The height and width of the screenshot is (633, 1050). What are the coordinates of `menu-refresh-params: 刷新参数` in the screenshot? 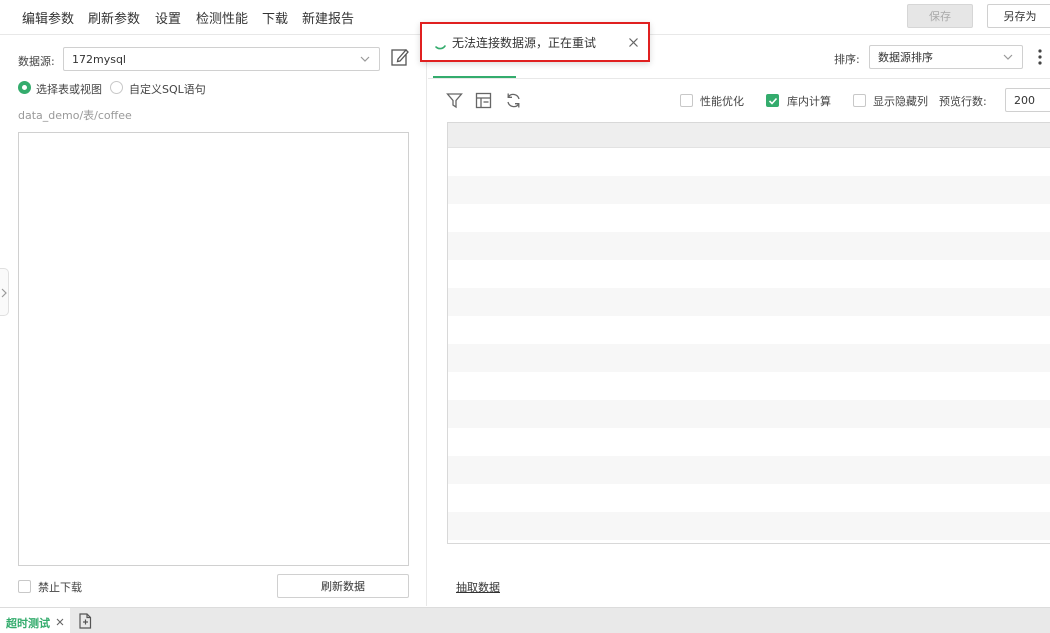 It's located at (114, 17).